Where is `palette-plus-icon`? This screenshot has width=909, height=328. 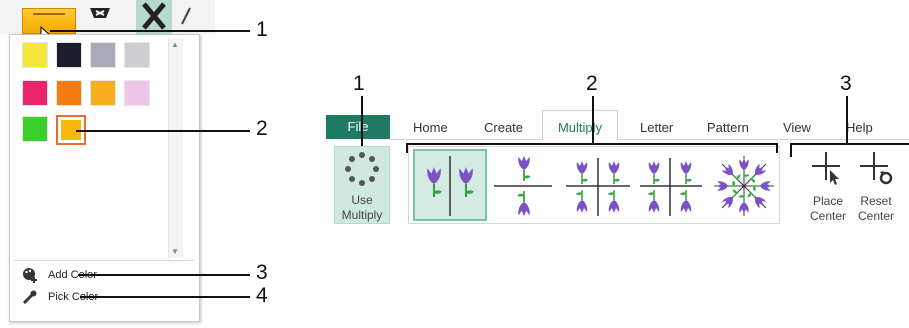 palette-plus-icon is located at coordinates (30, 275).